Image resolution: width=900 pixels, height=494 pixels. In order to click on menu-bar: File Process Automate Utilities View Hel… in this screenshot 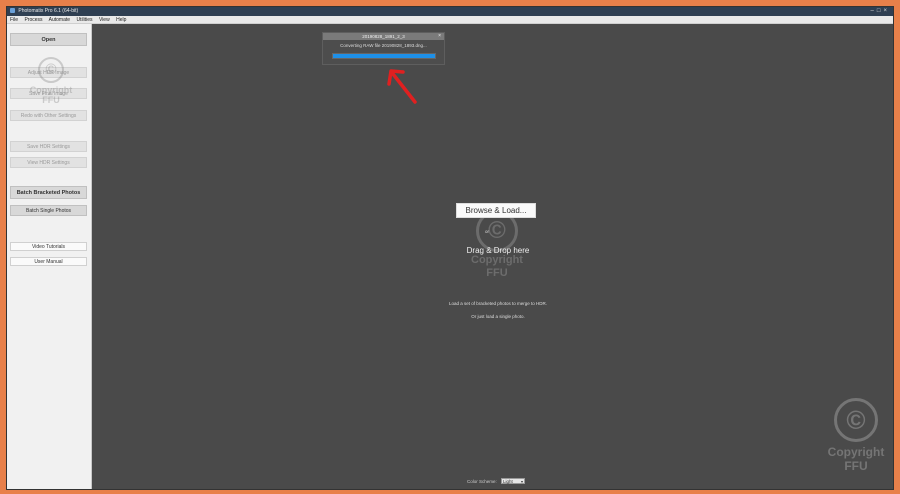, I will do `click(450, 20)`.